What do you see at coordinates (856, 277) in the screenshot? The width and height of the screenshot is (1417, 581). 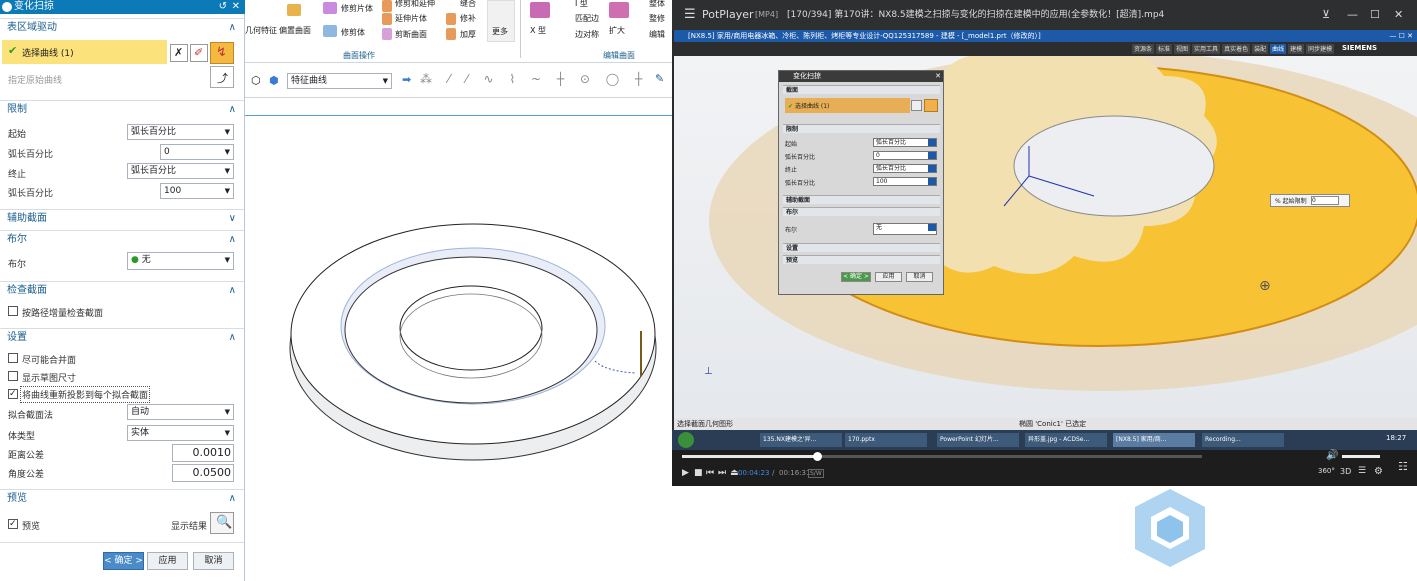 I see `inner-ok-button: < 确定 >` at bounding box center [856, 277].